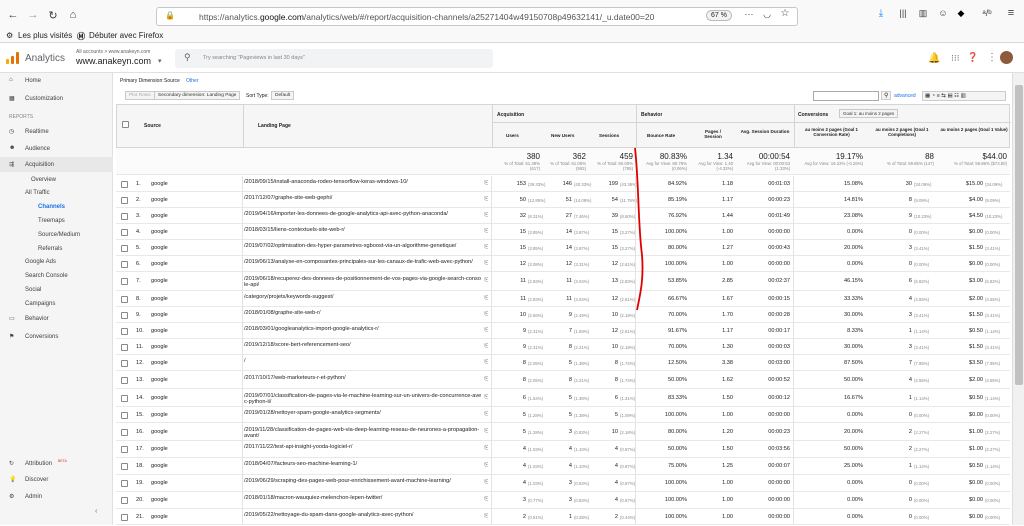  What do you see at coordinates (609, 135) in the screenshot?
I see `col-sessions: Sessions` at bounding box center [609, 135].